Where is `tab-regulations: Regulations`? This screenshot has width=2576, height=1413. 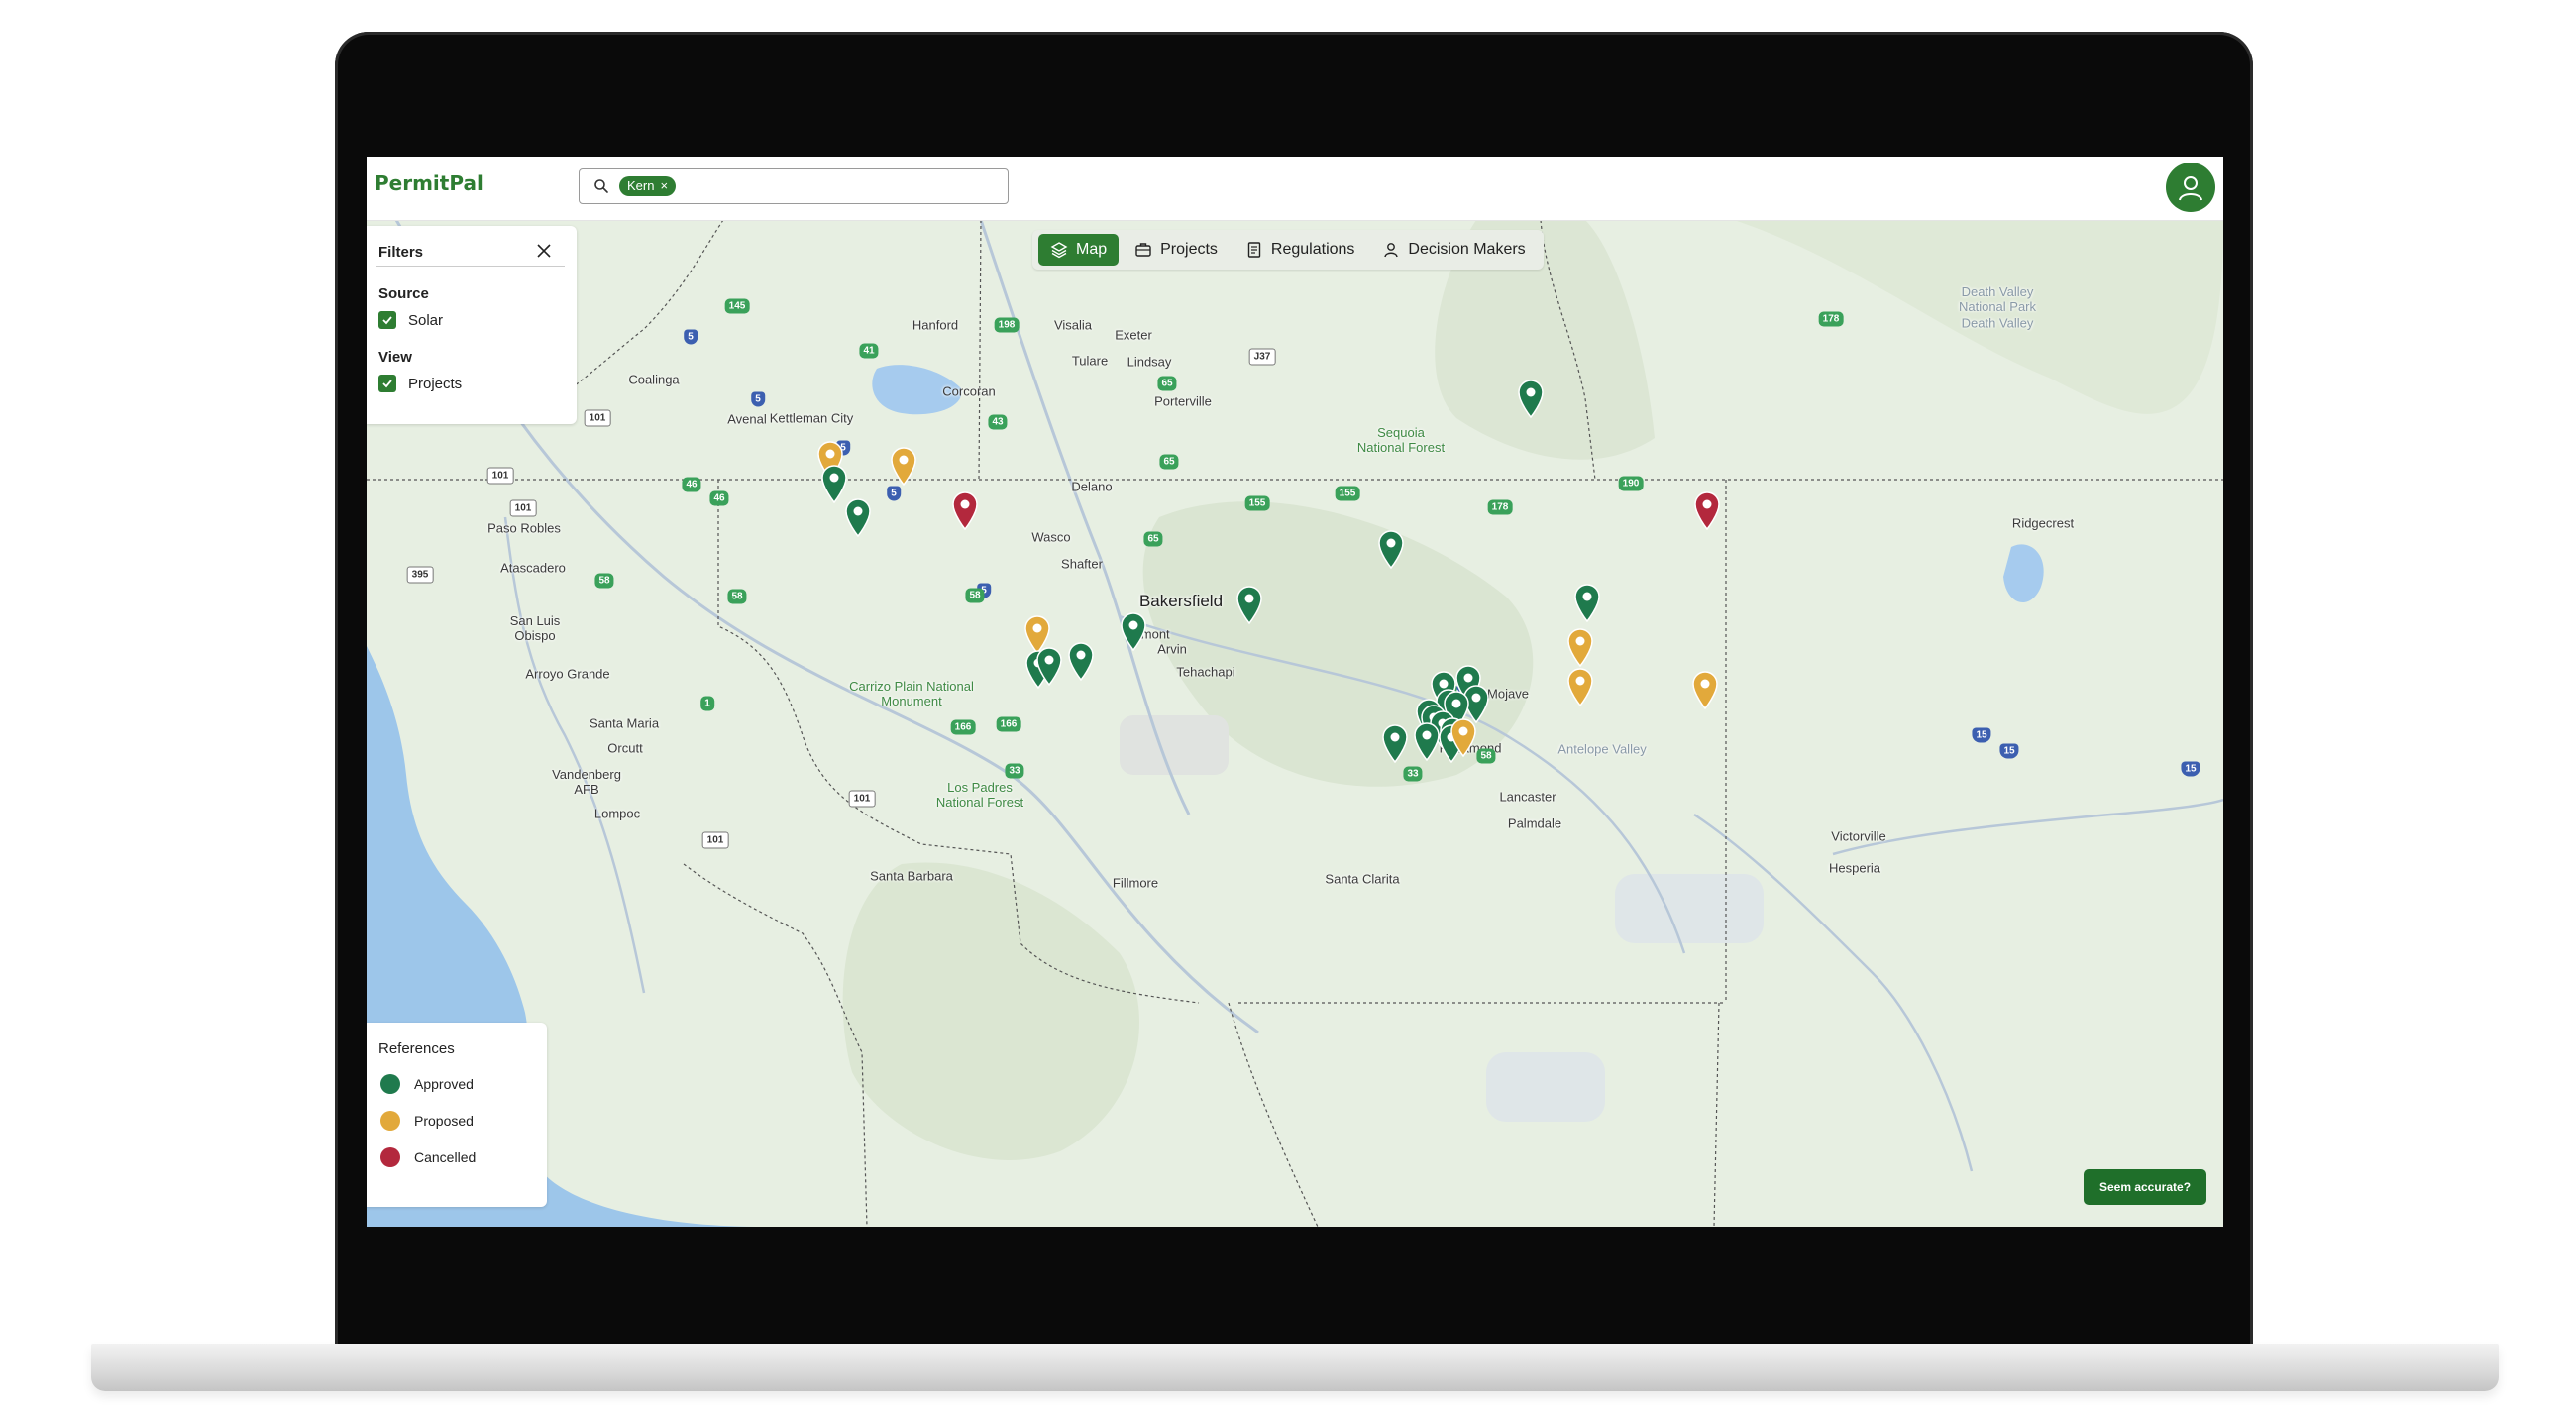
tab-regulations: Regulations is located at coordinates (1300, 250).